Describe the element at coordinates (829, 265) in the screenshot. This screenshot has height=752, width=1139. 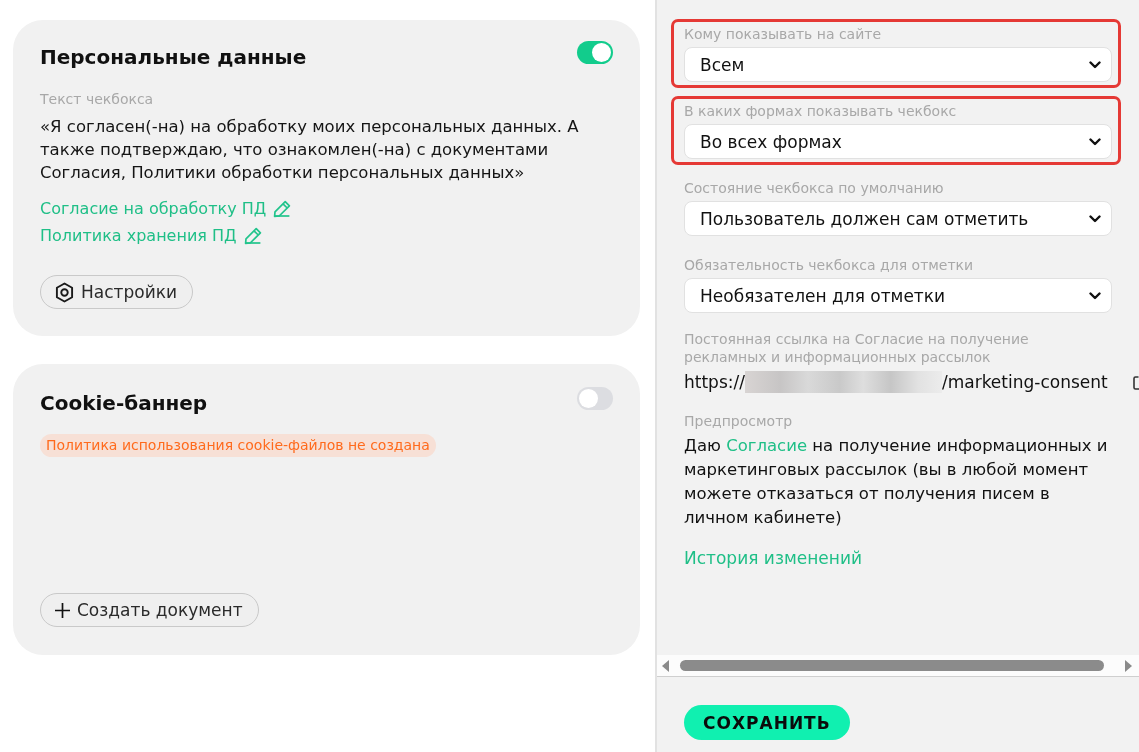
I see `field-label: Обязательность чекбокса для отметки` at that location.